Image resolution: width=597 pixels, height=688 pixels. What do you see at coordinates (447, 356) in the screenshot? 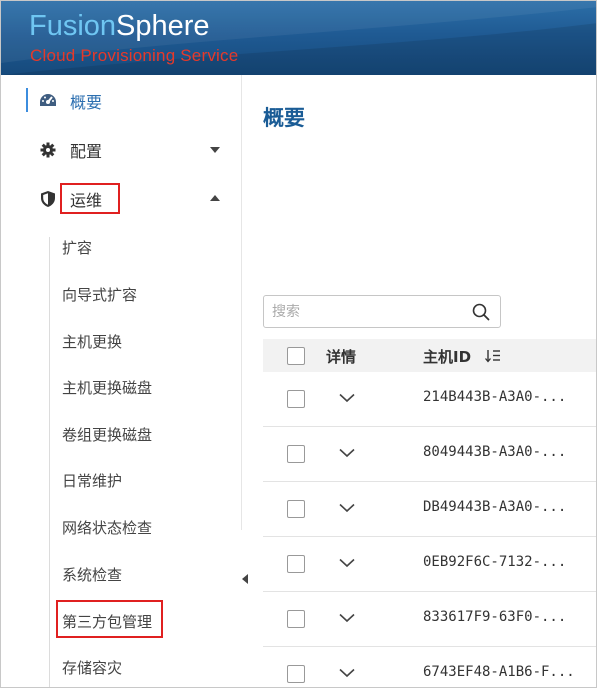
I see `column-header-host-id: 主机ID` at bounding box center [447, 356].